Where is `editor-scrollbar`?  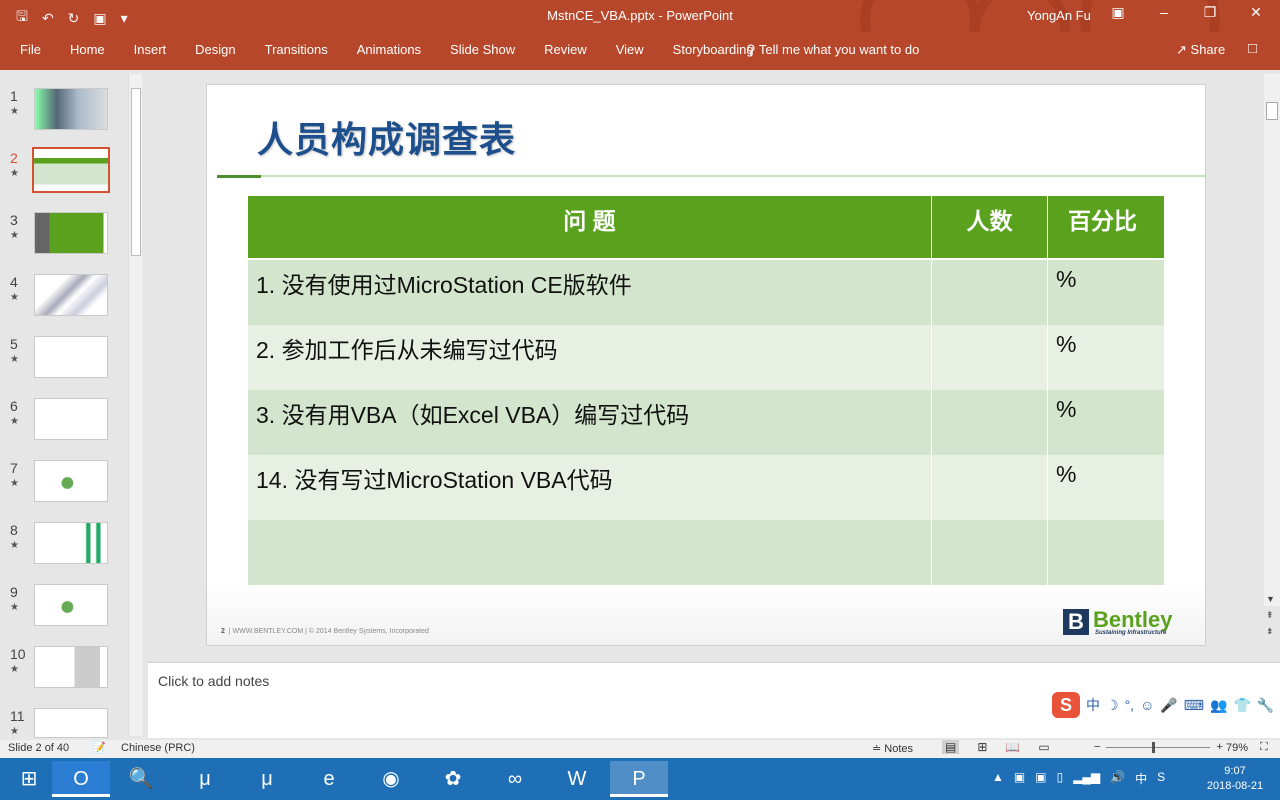
editor-scrollbar is located at coordinates (1272, 340).